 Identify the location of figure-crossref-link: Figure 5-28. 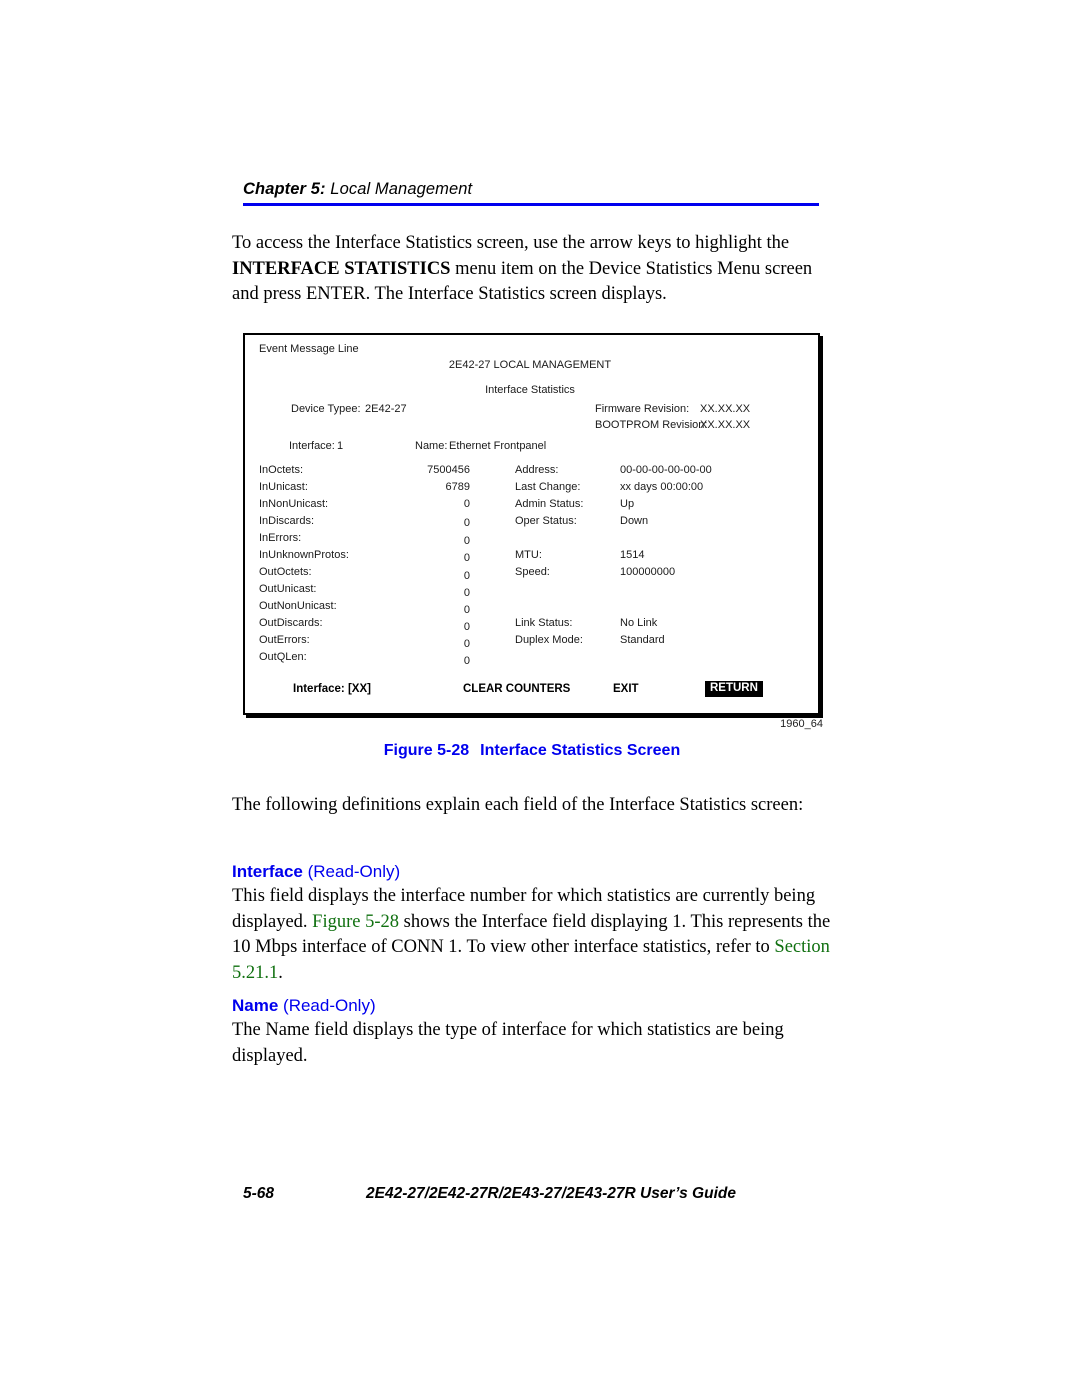
(355, 922).